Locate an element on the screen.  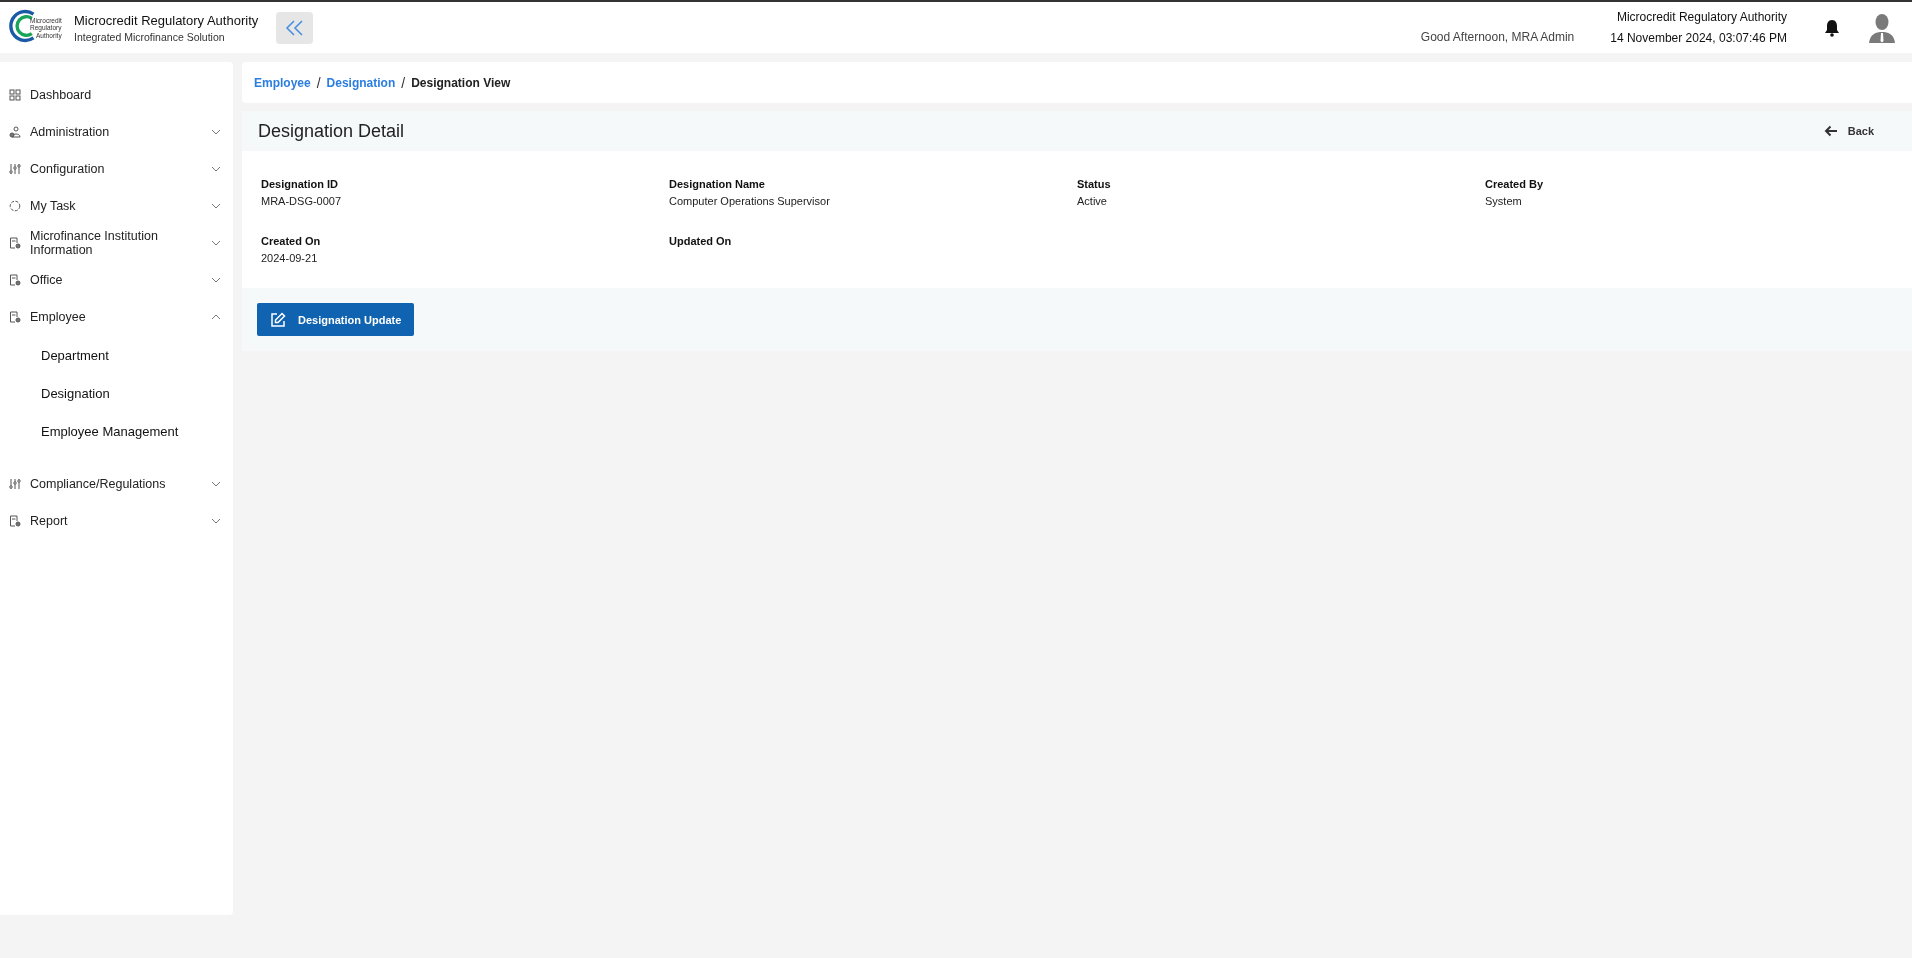
breadcrumb-link: Designation is located at coordinates (361, 82).